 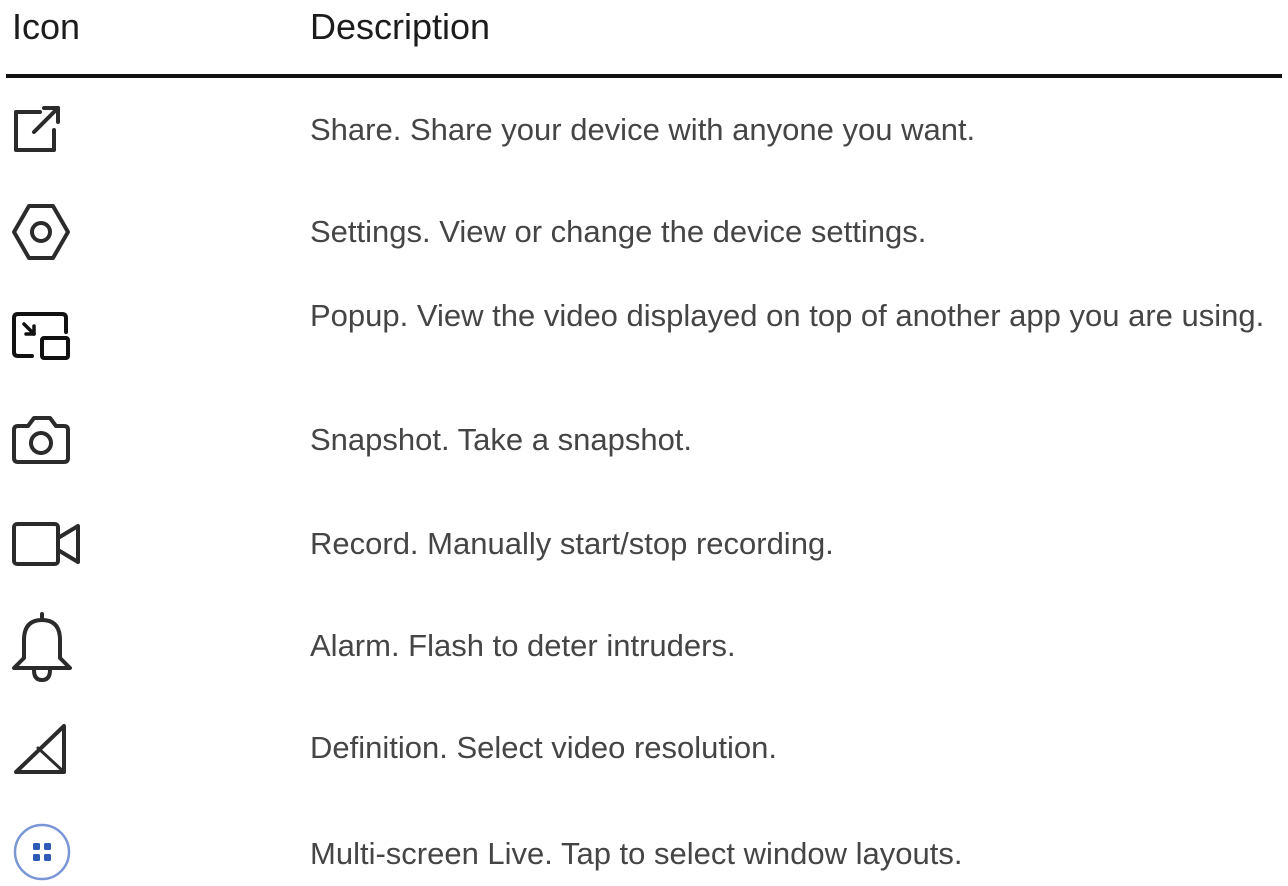 I want to click on row-description: Snapshot. Take a snapshot., so click(x=501, y=439).